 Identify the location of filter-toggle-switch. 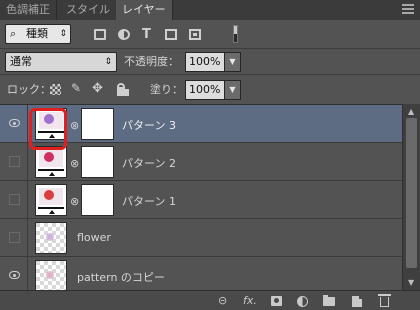
(235, 34).